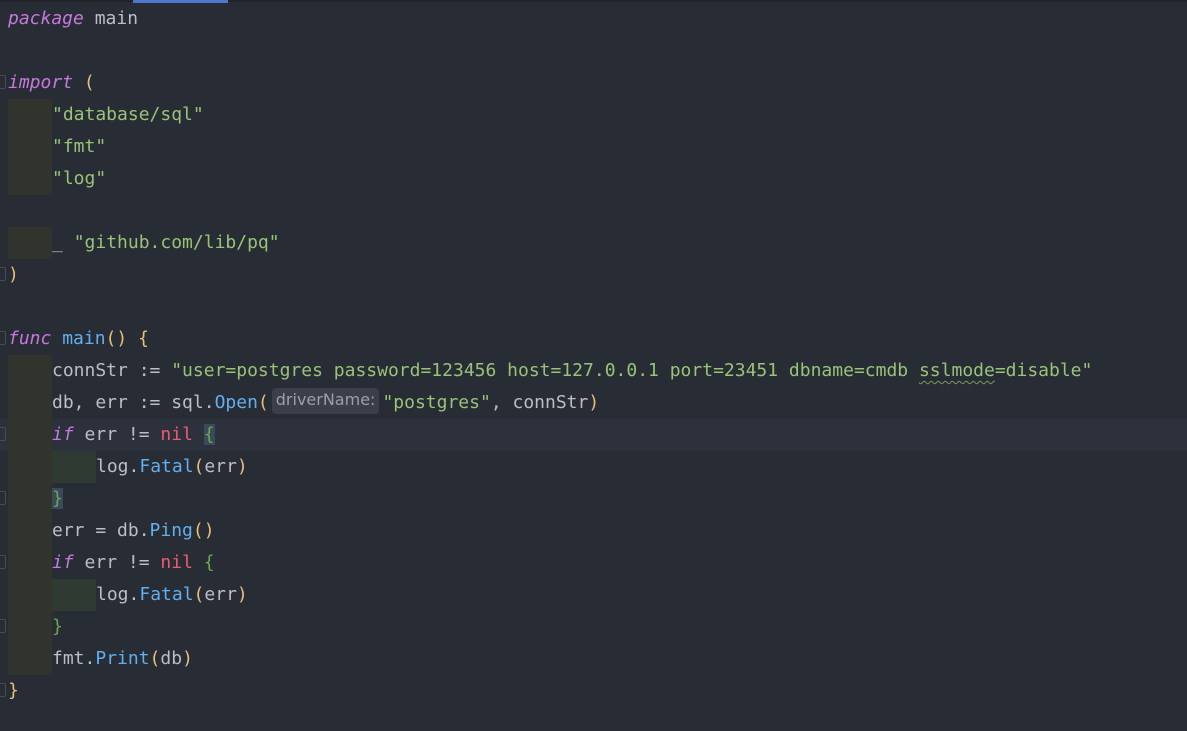  I want to click on expression: db, err := sql., so click(133, 402).